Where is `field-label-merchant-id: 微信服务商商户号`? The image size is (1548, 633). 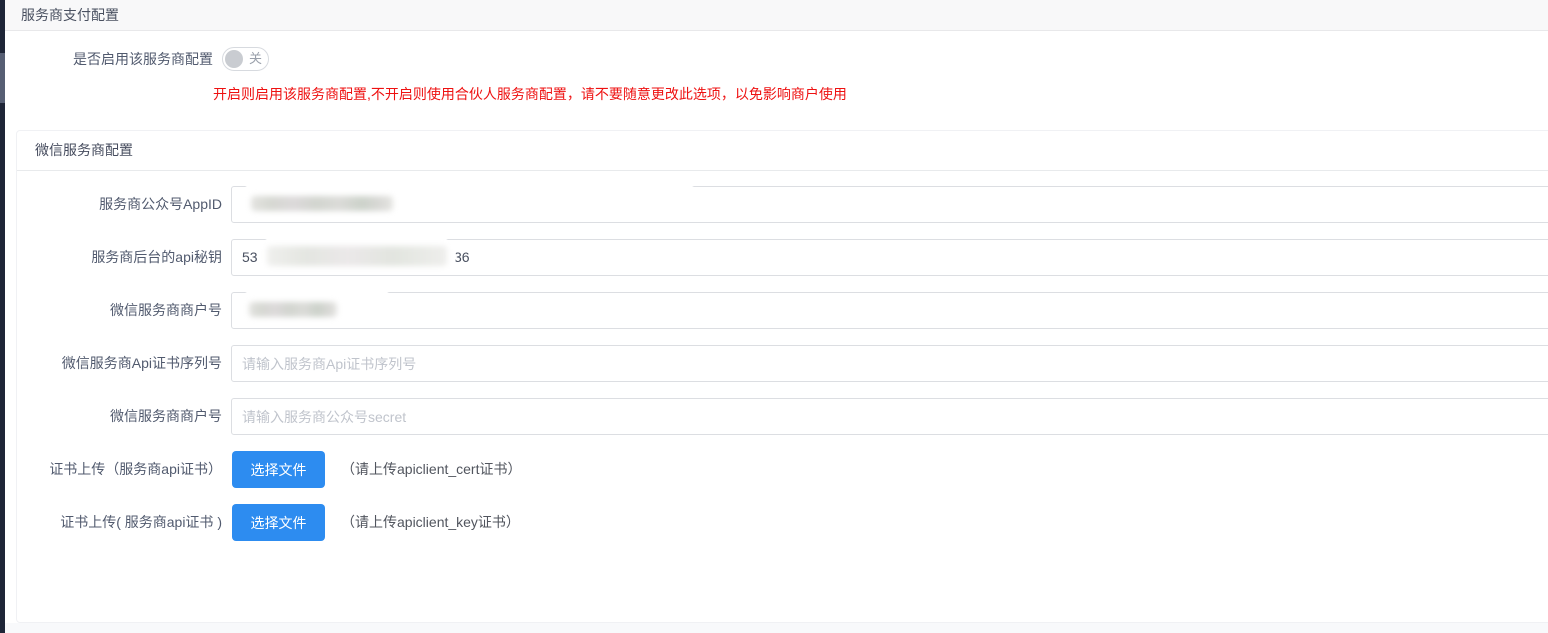
field-label-merchant-id: 微信服务商商户号 is located at coordinates (166, 310).